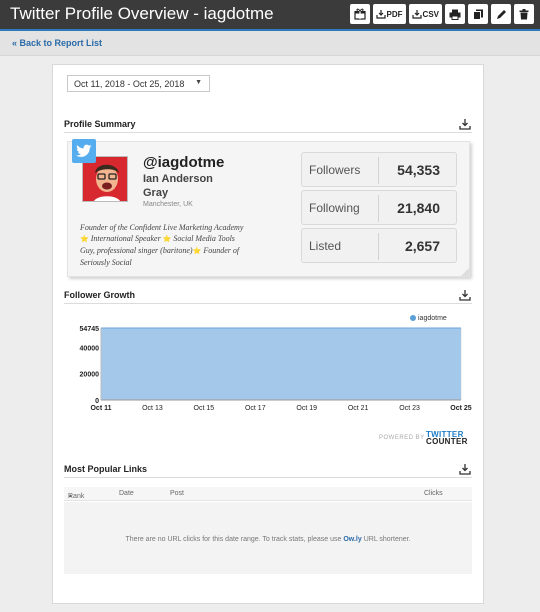  Describe the element at coordinates (465, 272) in the screenshot. I see `card-page-curl` at that location.